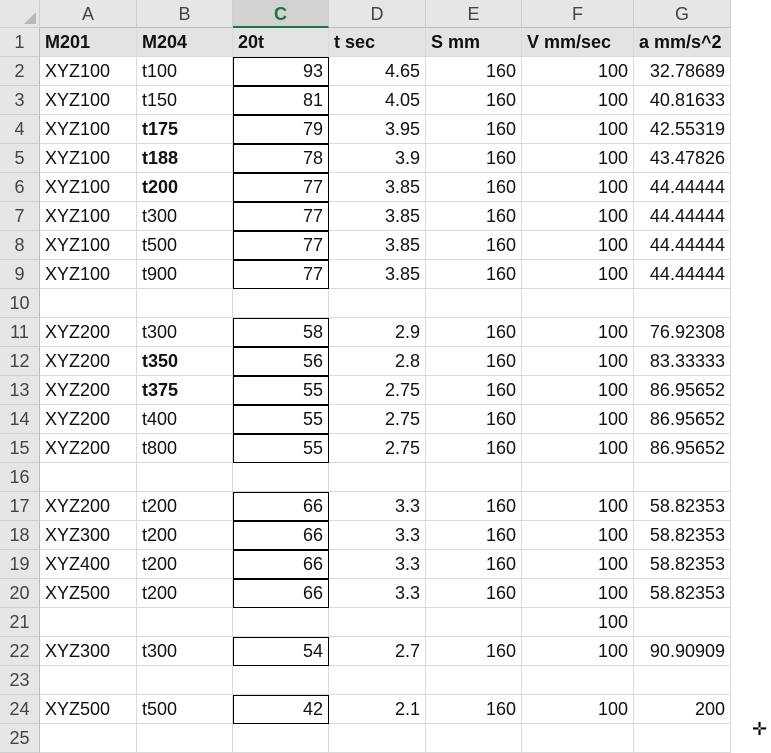 The height and width of the screenshot is (753, 771). Describe the element at coordinates (377, 129) in the screenshot. I see `cell-d4: 3.95` at that location.